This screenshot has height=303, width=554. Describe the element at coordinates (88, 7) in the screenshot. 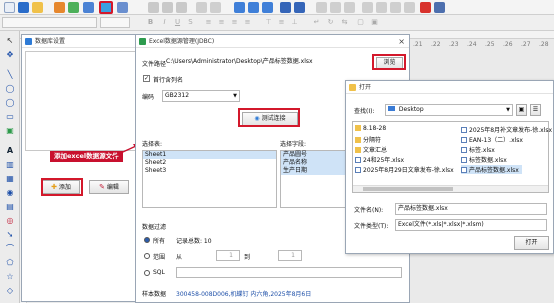

I see `grid-icon` at that location.